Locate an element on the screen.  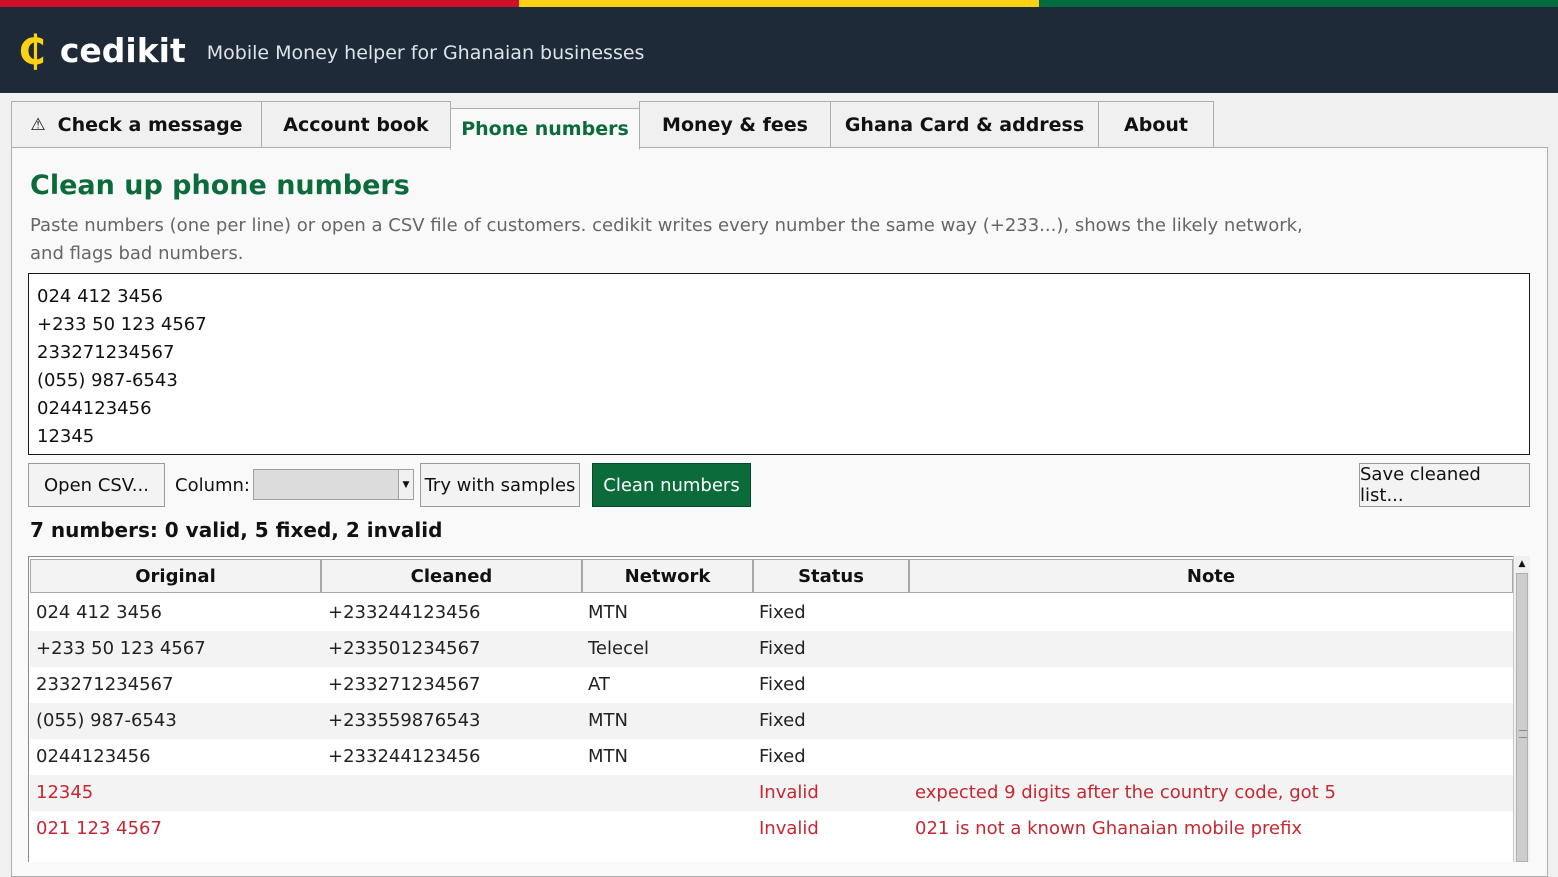
tab-label: Money & fees is located at coordinates (735, 125).